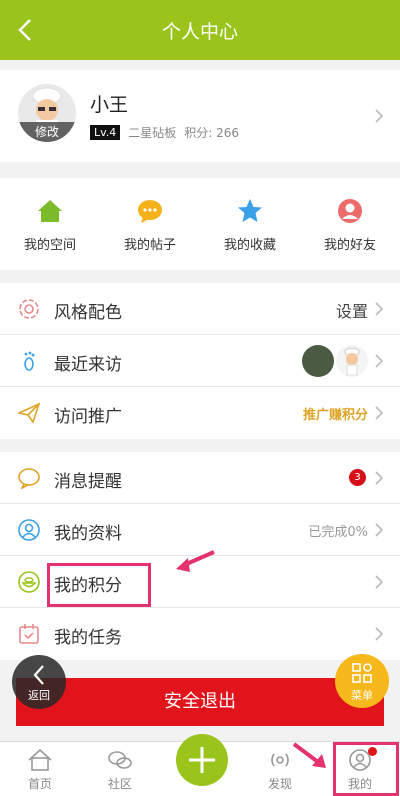 The height and width of the screenshot is (796, 400). What do you see at coordinates (351, 311) in the screenshot?
I see `row-value: 设置` at bounding box center [351, 311].